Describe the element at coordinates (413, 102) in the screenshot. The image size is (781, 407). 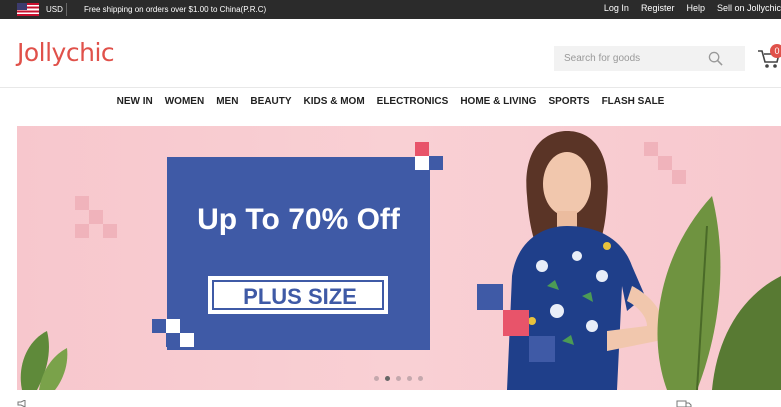
I see `nav-electronics: ELECTRONICS` at that location.